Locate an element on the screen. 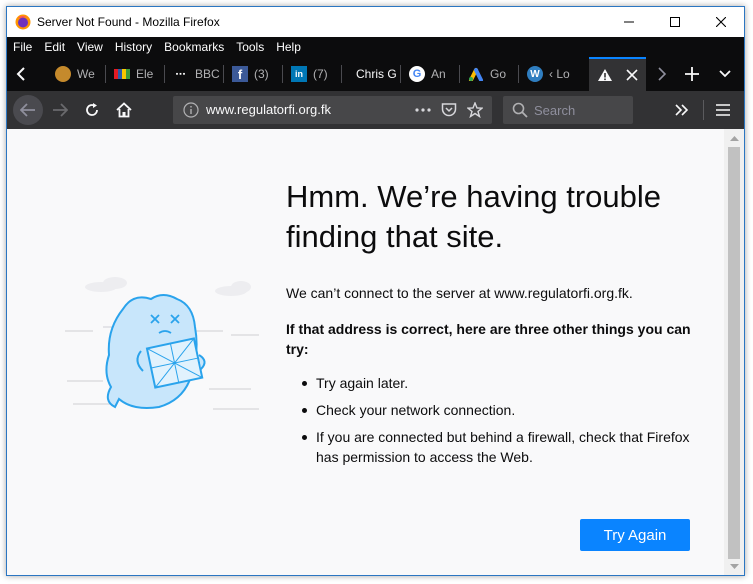 The image size is (753, 584). chevron-left-icon is located at coordinates (20, 74).